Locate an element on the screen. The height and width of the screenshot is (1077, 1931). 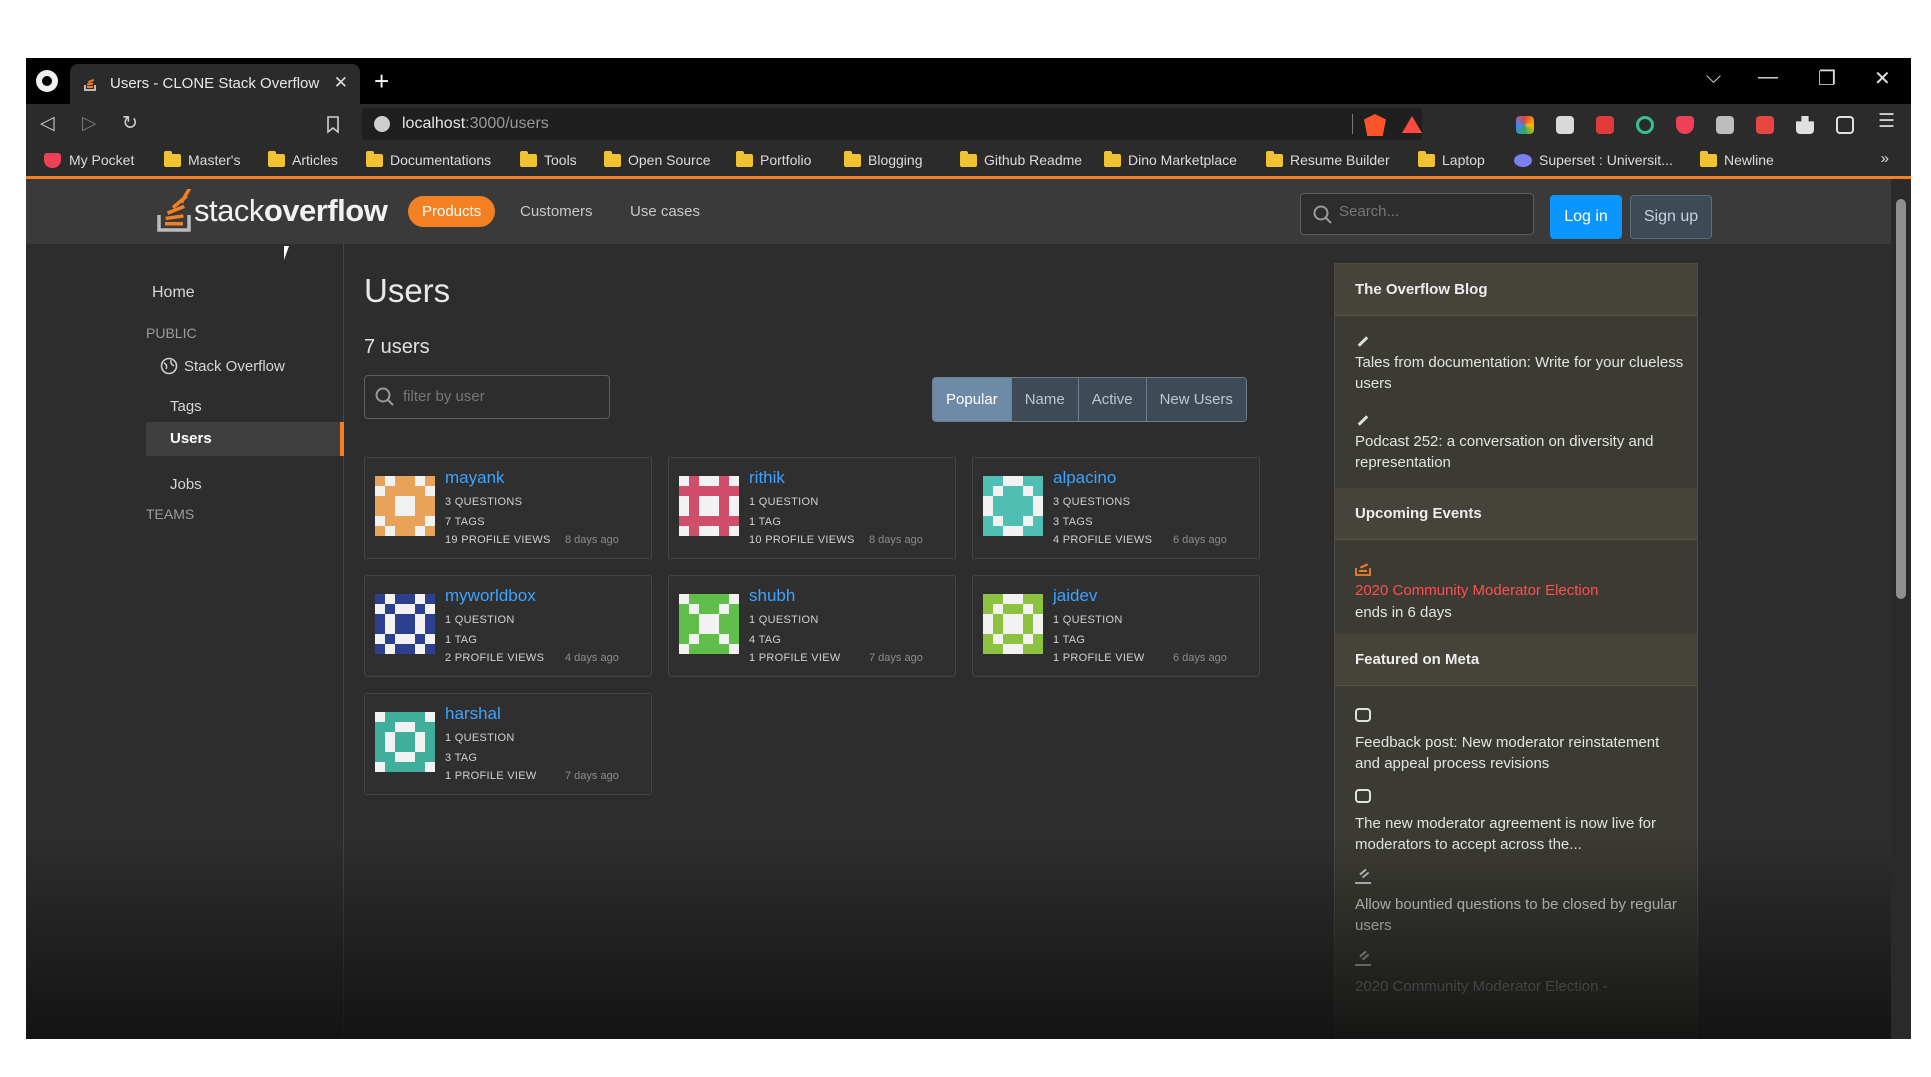
bookmark-github-readme: Github Readme is located at coordinates (1021, 159).